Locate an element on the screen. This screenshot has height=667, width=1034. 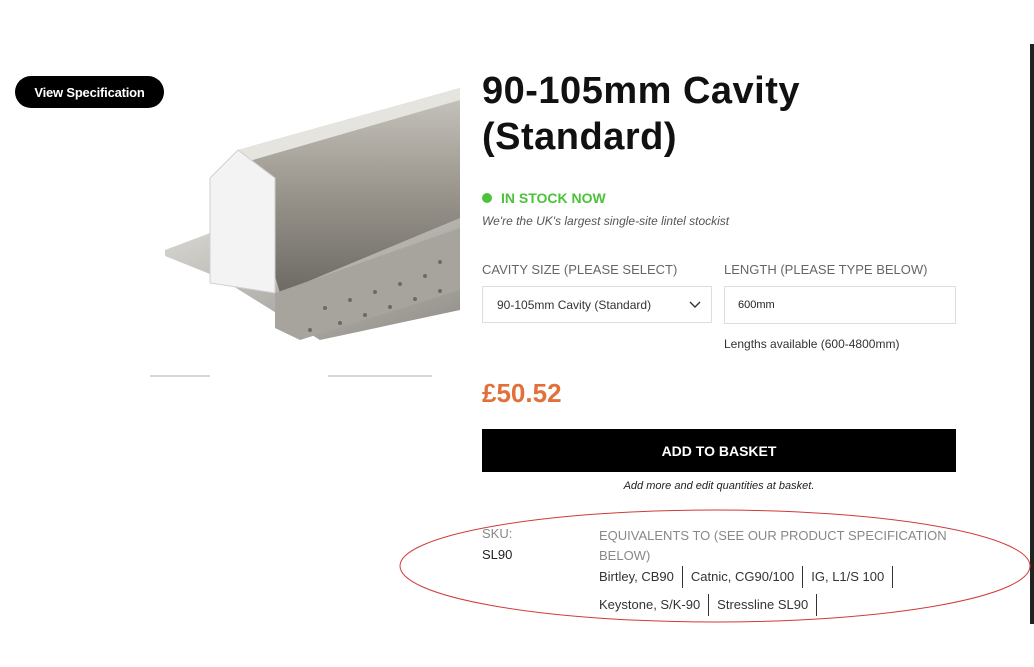
stock-status-text: IN STOCK NOW is located at coordinates (553, 198).